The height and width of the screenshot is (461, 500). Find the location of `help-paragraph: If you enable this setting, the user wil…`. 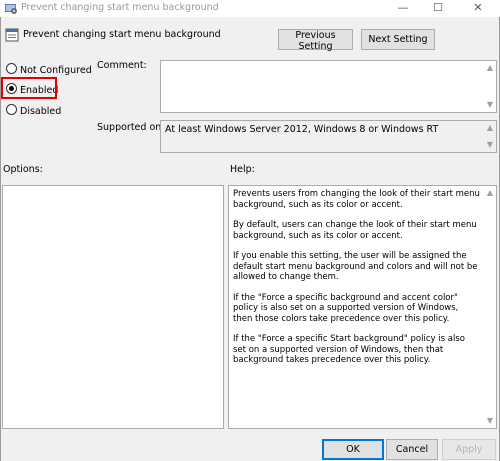

help-paragraph: If you enable this setting, the user wil… is located at coordinates (355, 266).